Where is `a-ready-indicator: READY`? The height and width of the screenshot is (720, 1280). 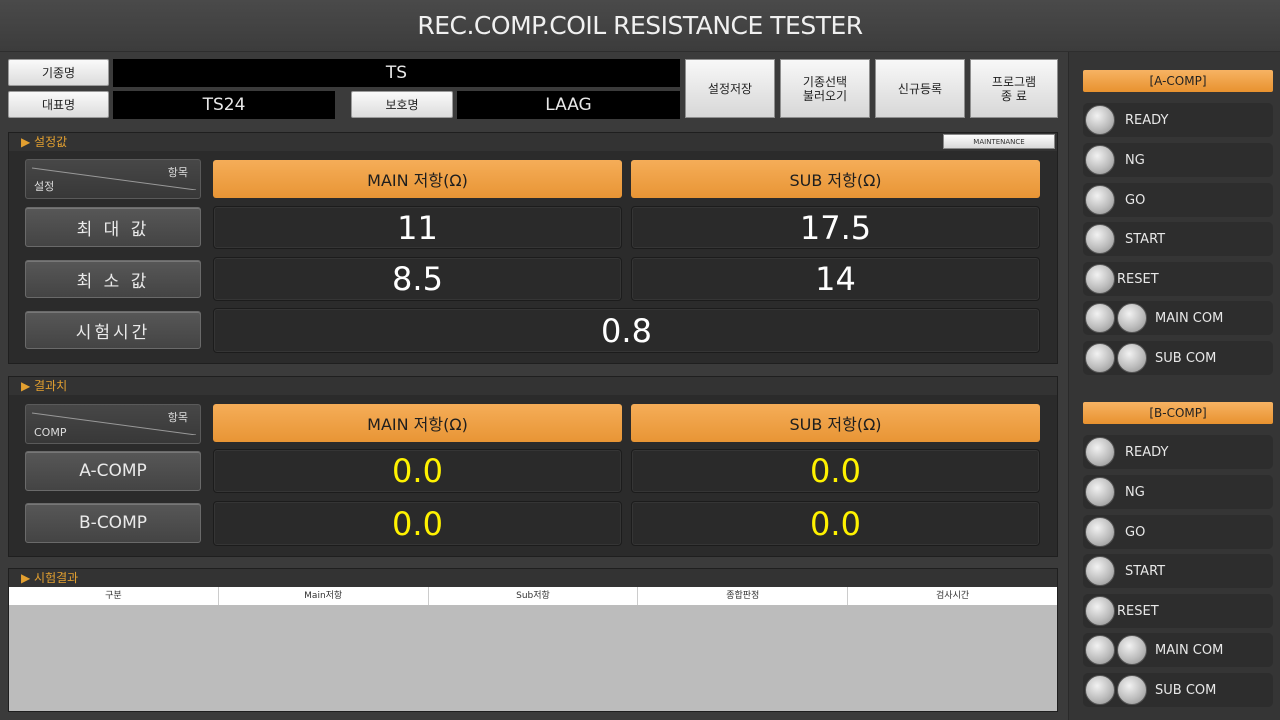
a-ready-indicator: READY is located at coordinates (1178, 120).